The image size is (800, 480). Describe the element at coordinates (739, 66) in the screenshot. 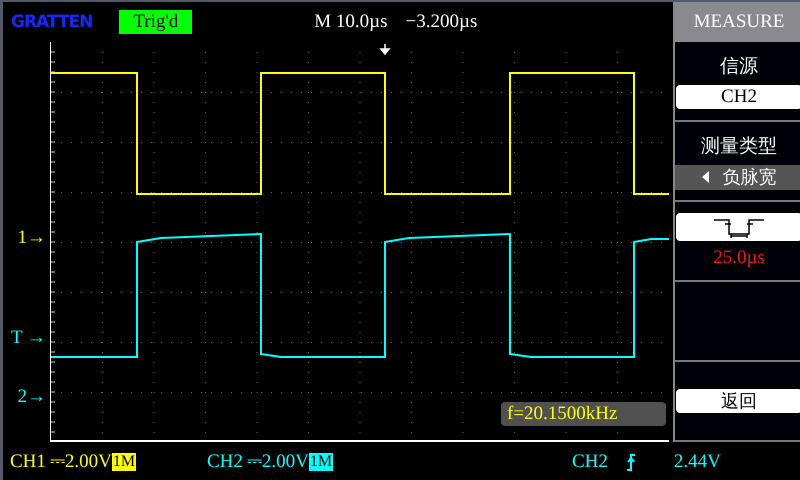

I see `menu-label: 信源` at that location.